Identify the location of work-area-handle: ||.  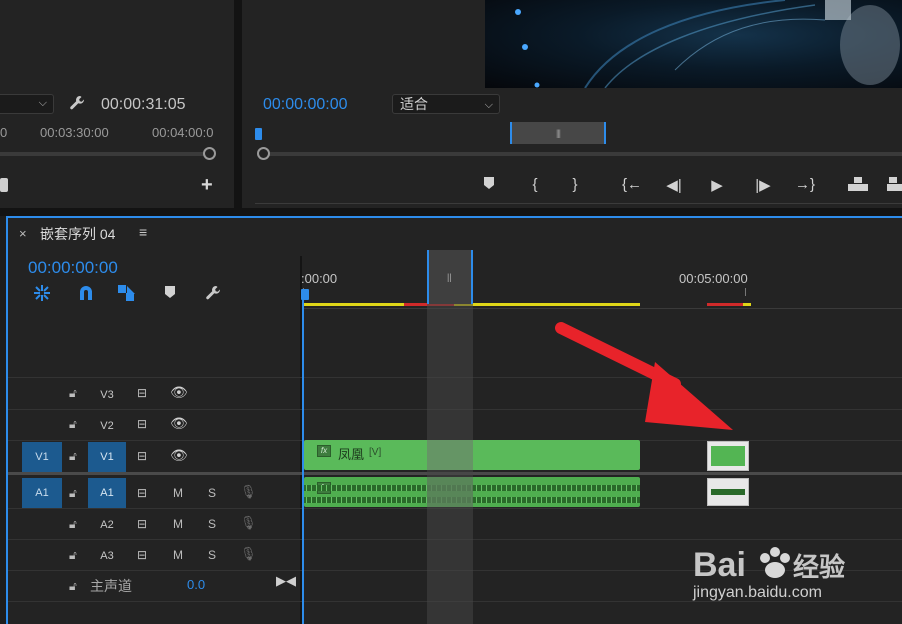
(450, 277).